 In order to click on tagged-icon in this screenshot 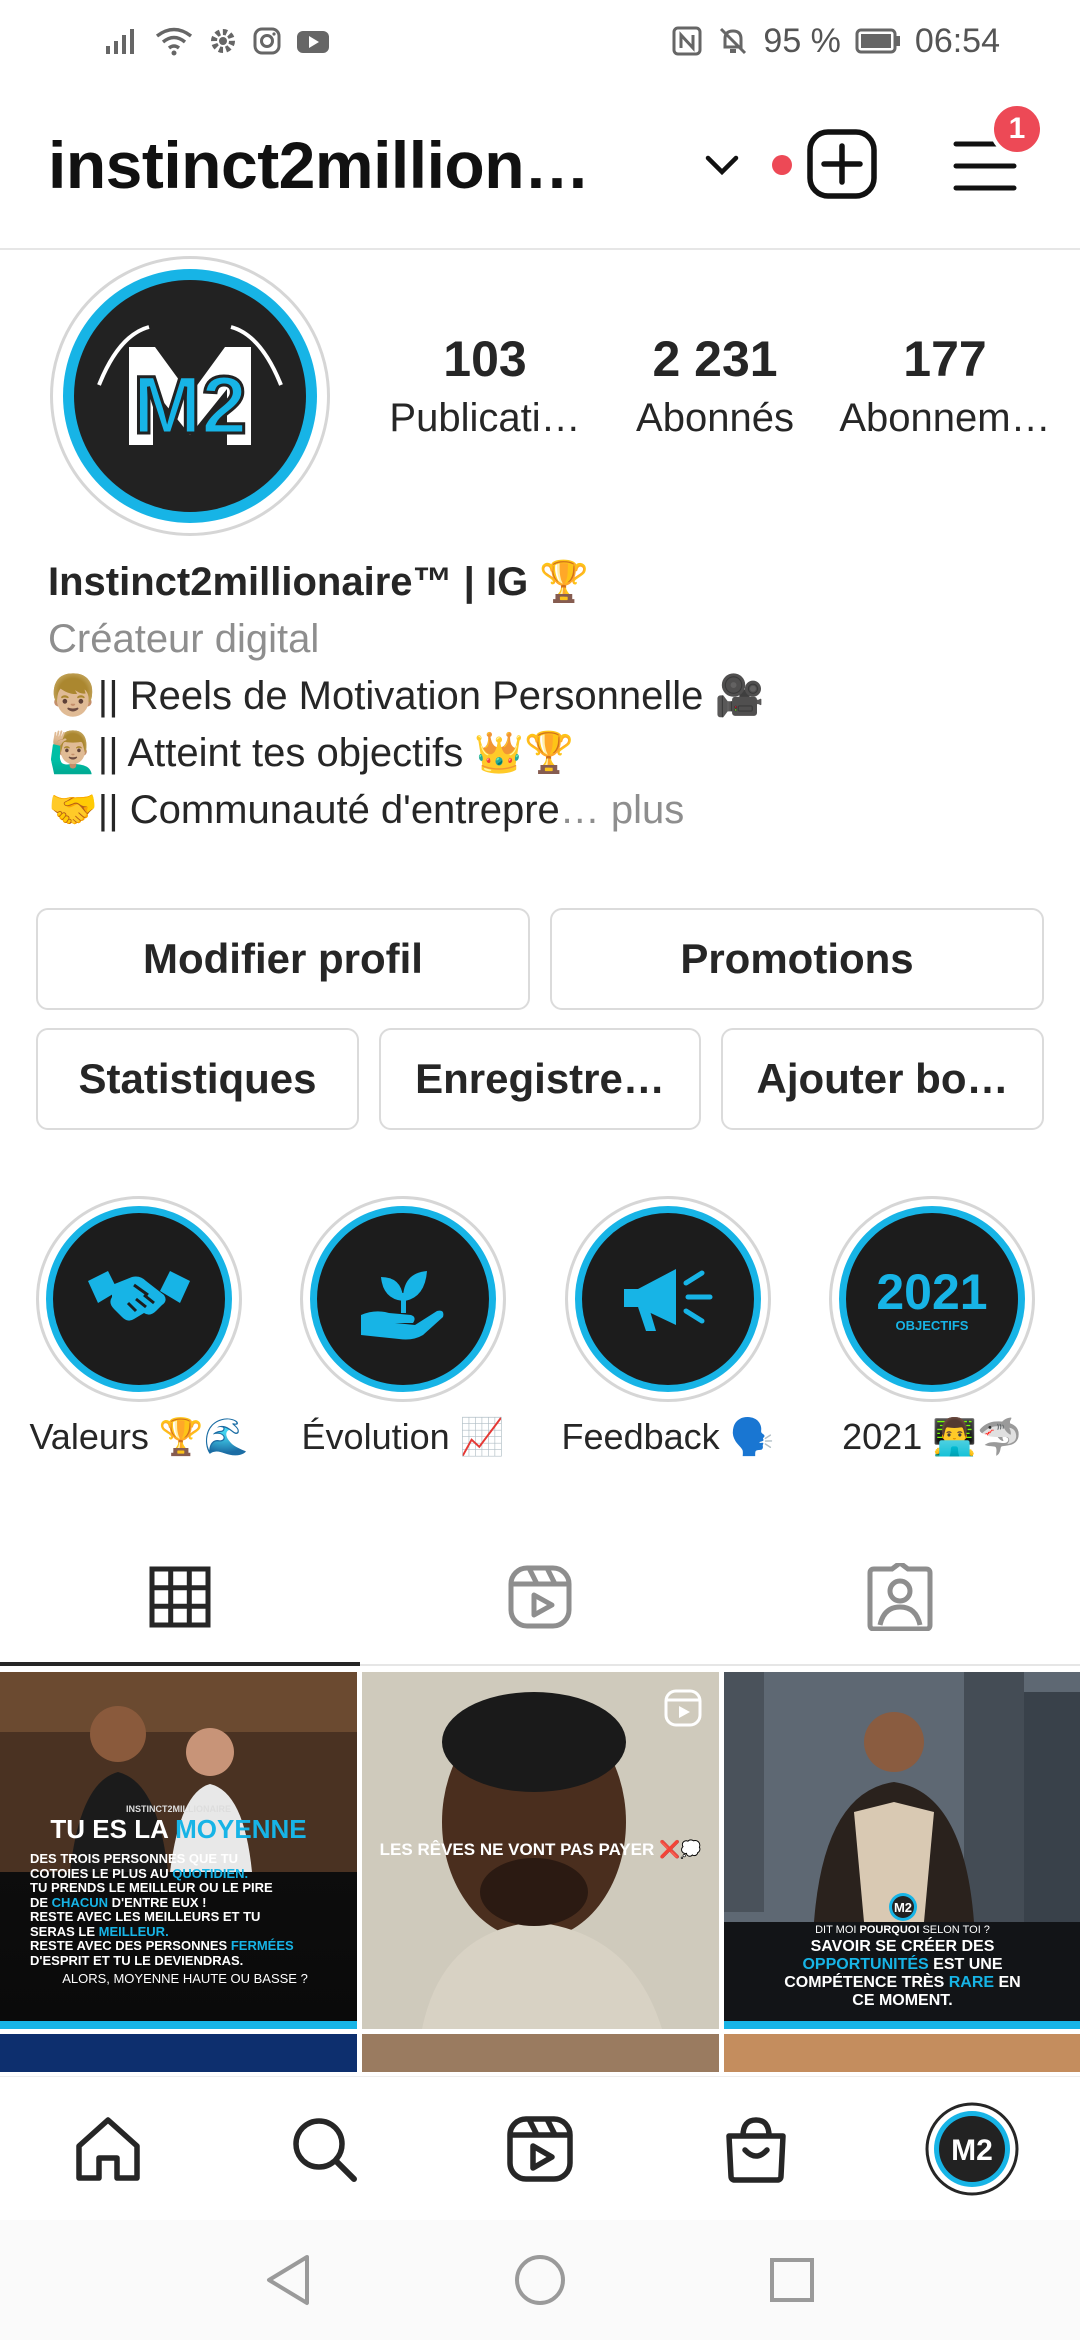, I will do `click(900, 1597)`.